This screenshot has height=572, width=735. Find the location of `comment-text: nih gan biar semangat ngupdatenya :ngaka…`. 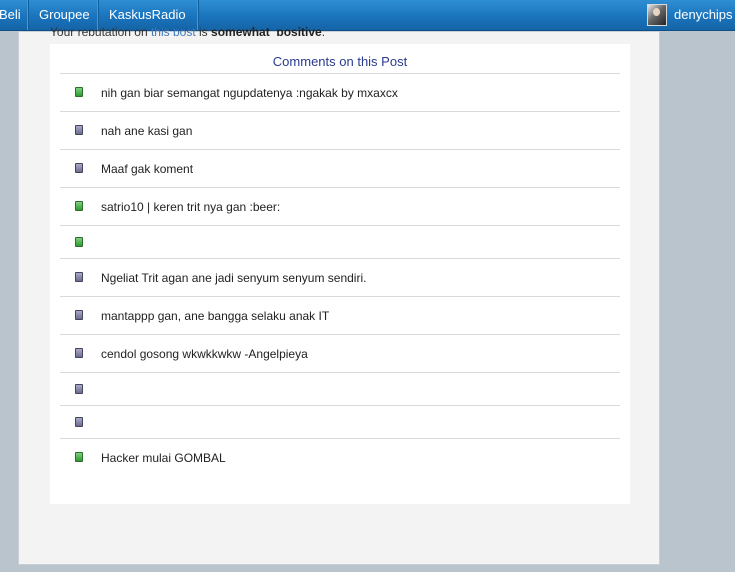

comment-text: nih gan biar semangat ngupdatenya :ngaka… is located at coordinates (249, 93).